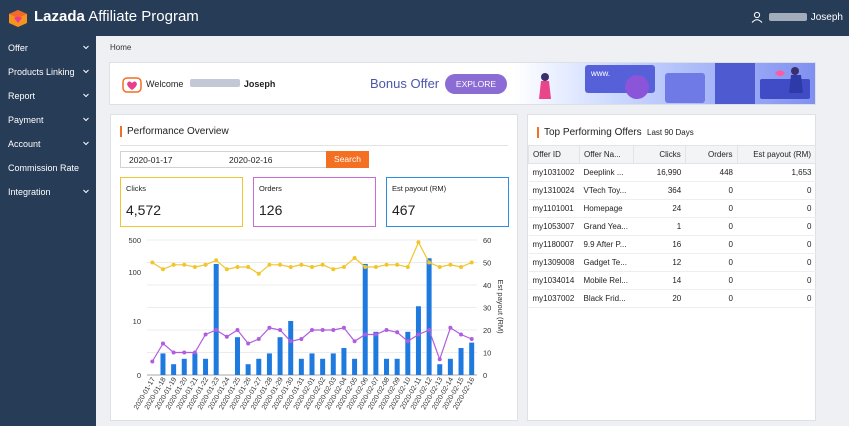 The width and height of the screenshot is (849, 426). I want to click on breadcrumb: Home, so click(120, 47).